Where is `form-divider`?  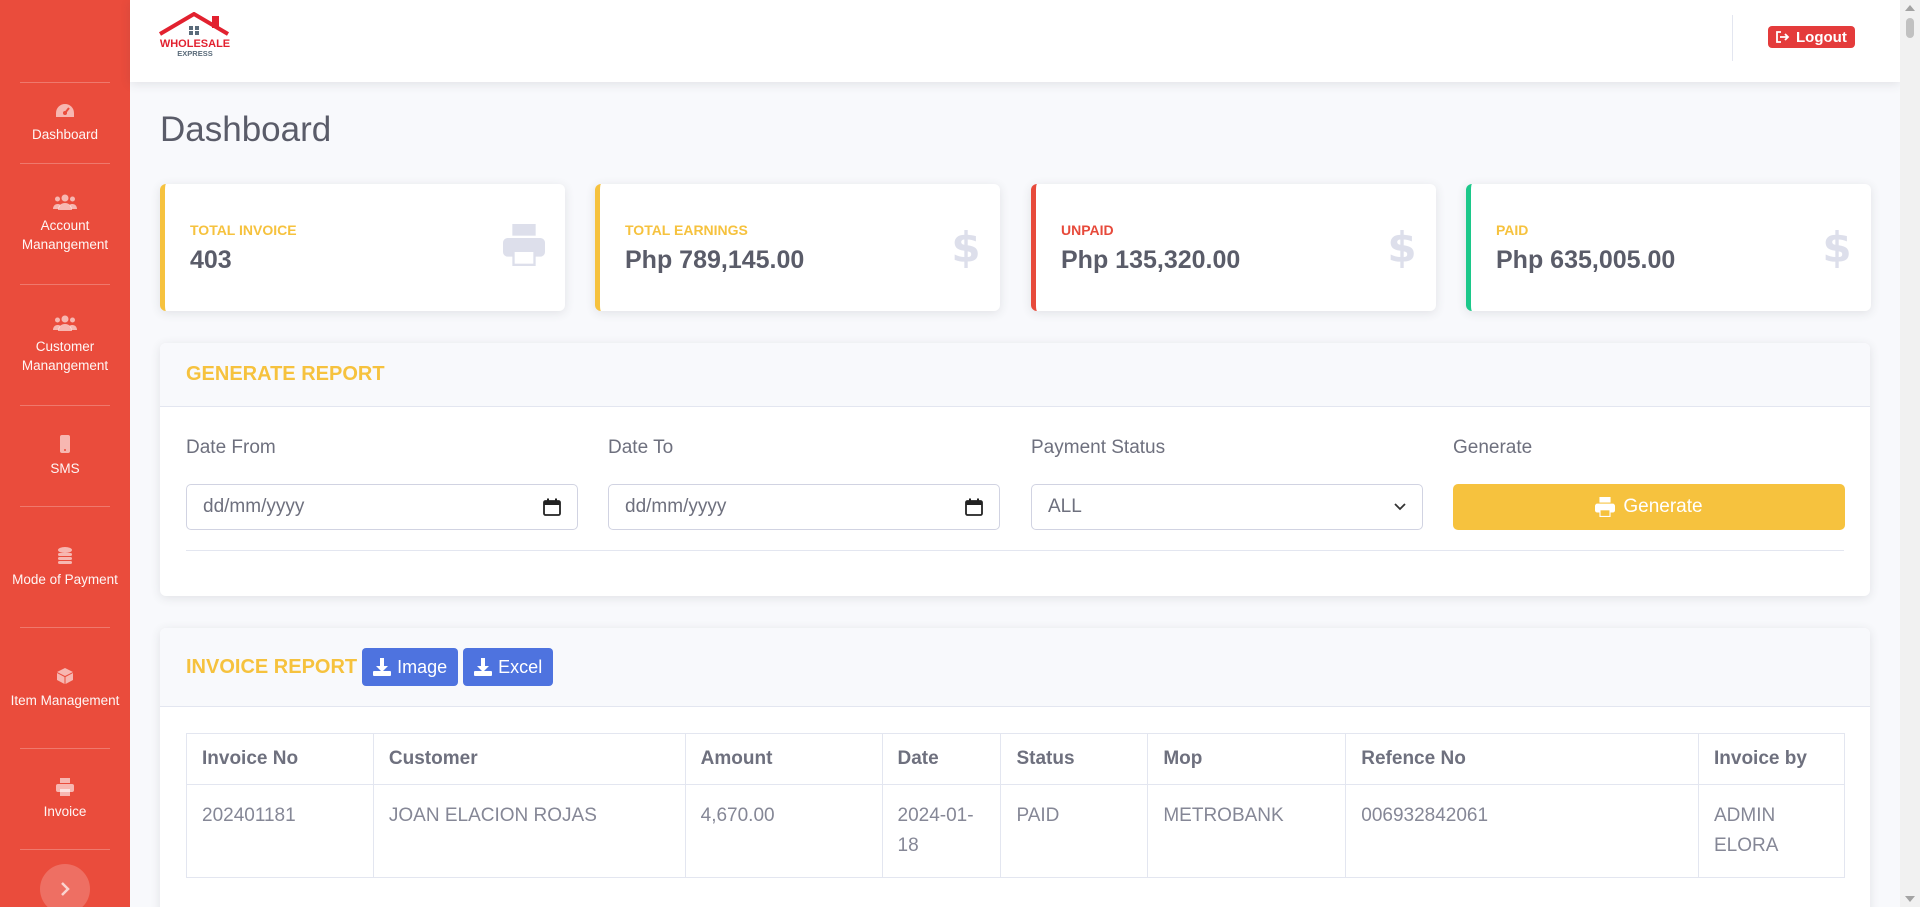 form-divider is located at coordinates (1015, 550).